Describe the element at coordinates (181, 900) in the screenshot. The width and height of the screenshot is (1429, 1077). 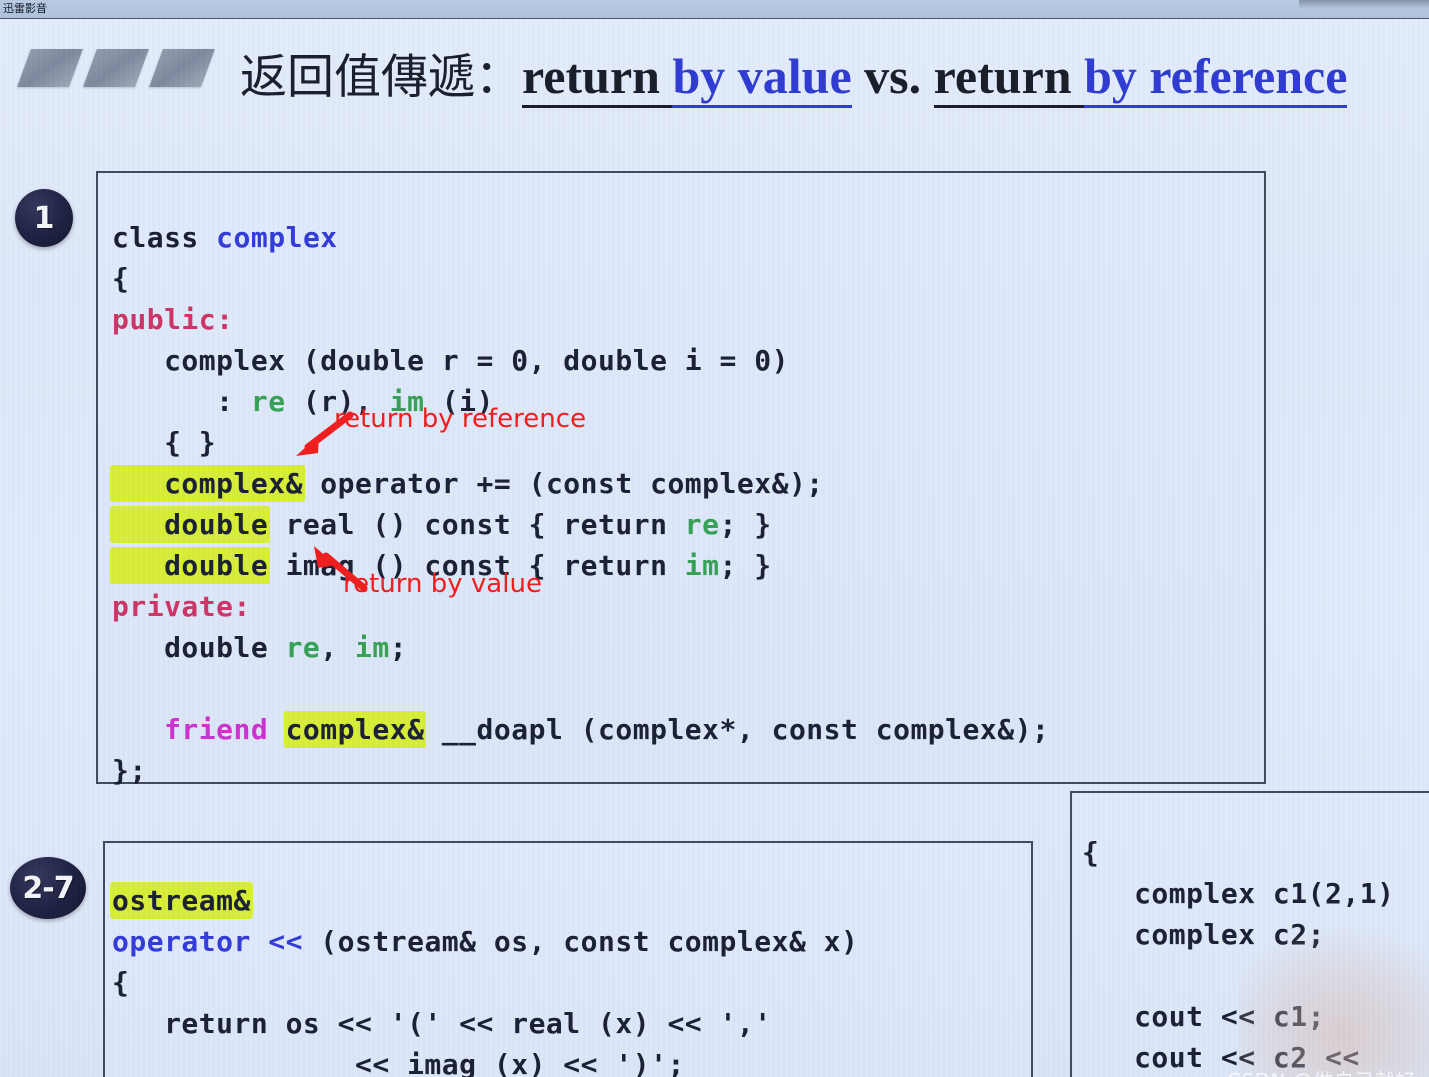
I see `code-highlight-ostream-ref: ostream&` at that location.